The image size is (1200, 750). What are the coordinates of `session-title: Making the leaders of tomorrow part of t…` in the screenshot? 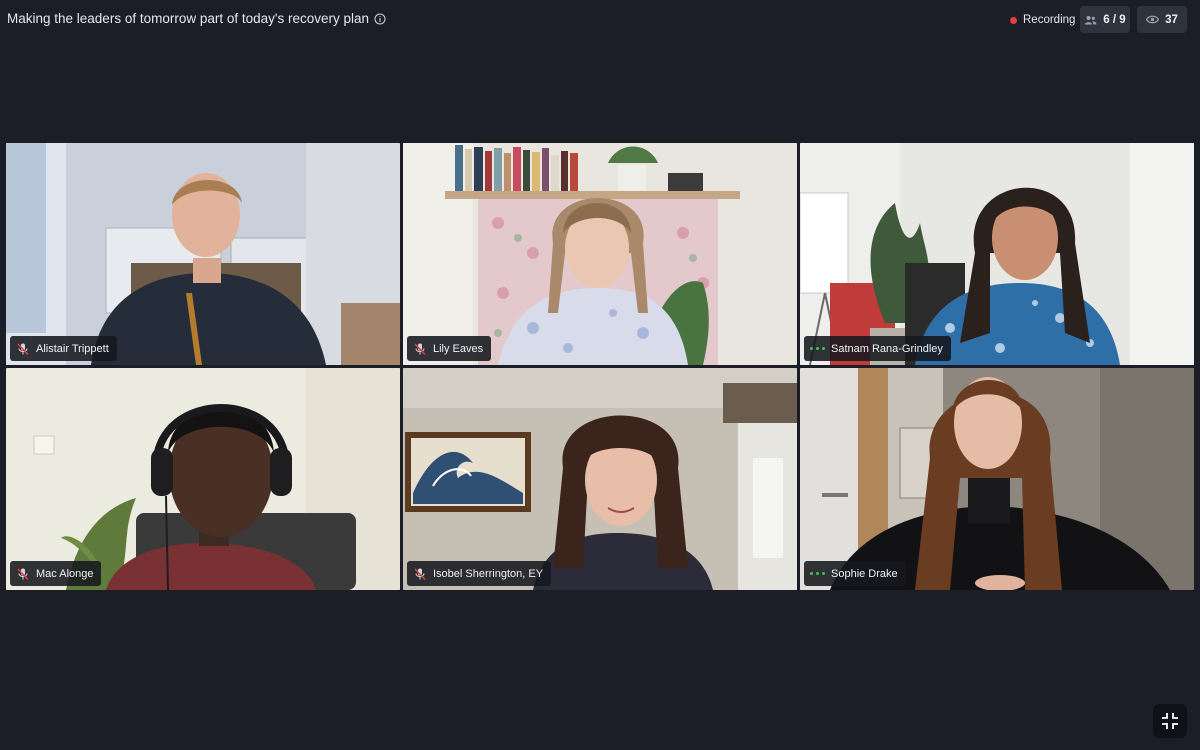 It's located at (196, 18).